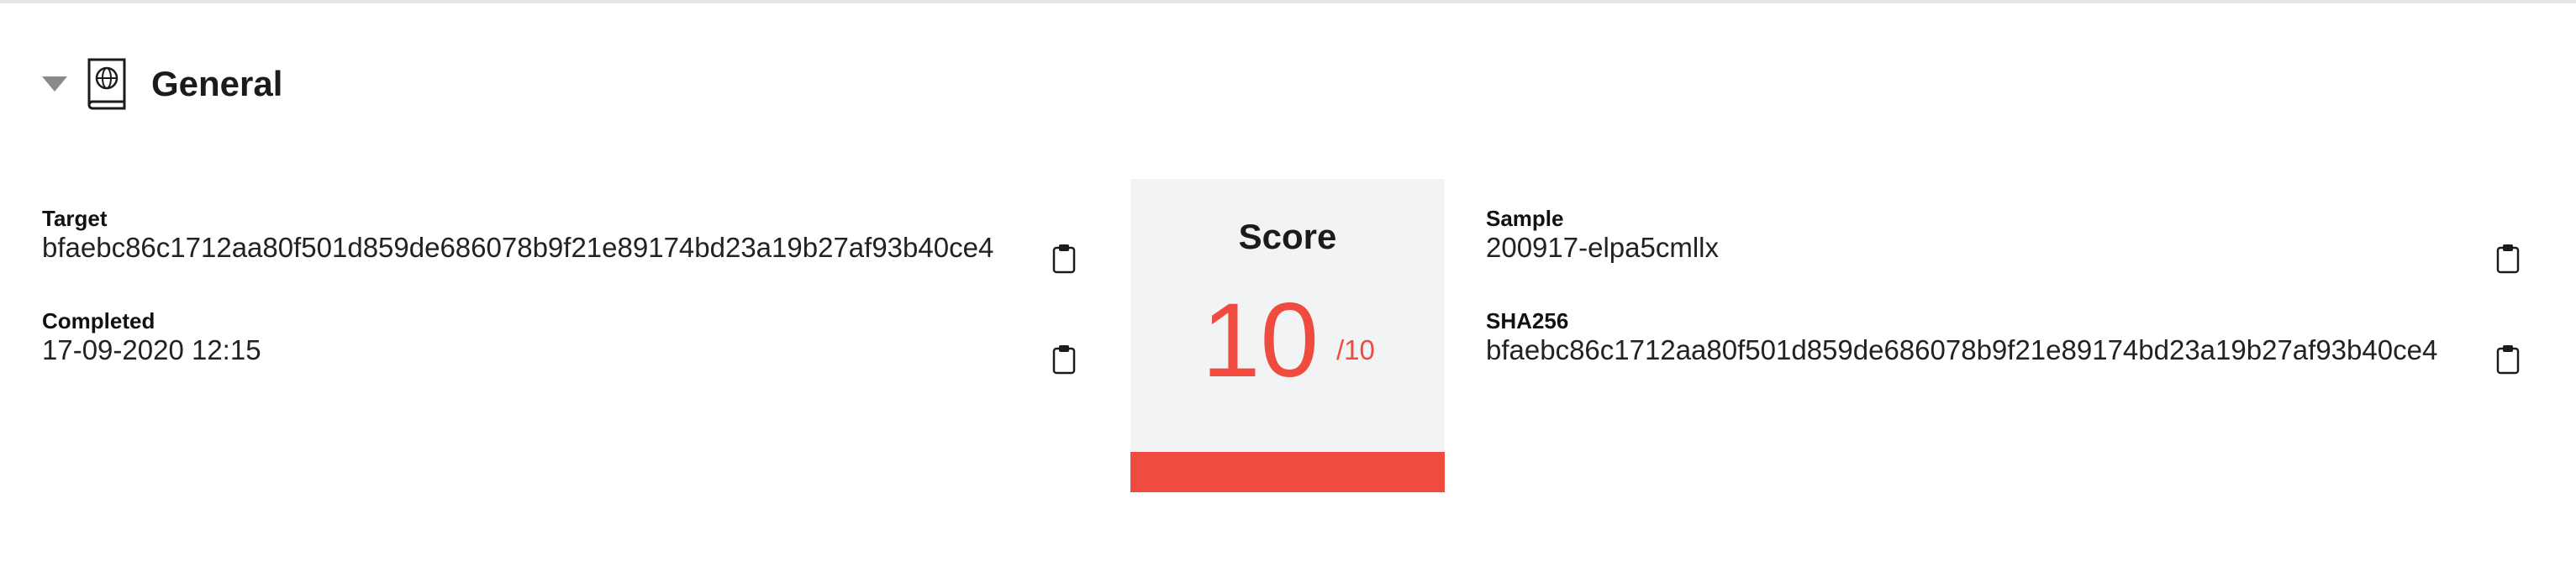  Describe the element at coordinates (1355, 349) in the screenshot. I see `score-max: /10` at that location.